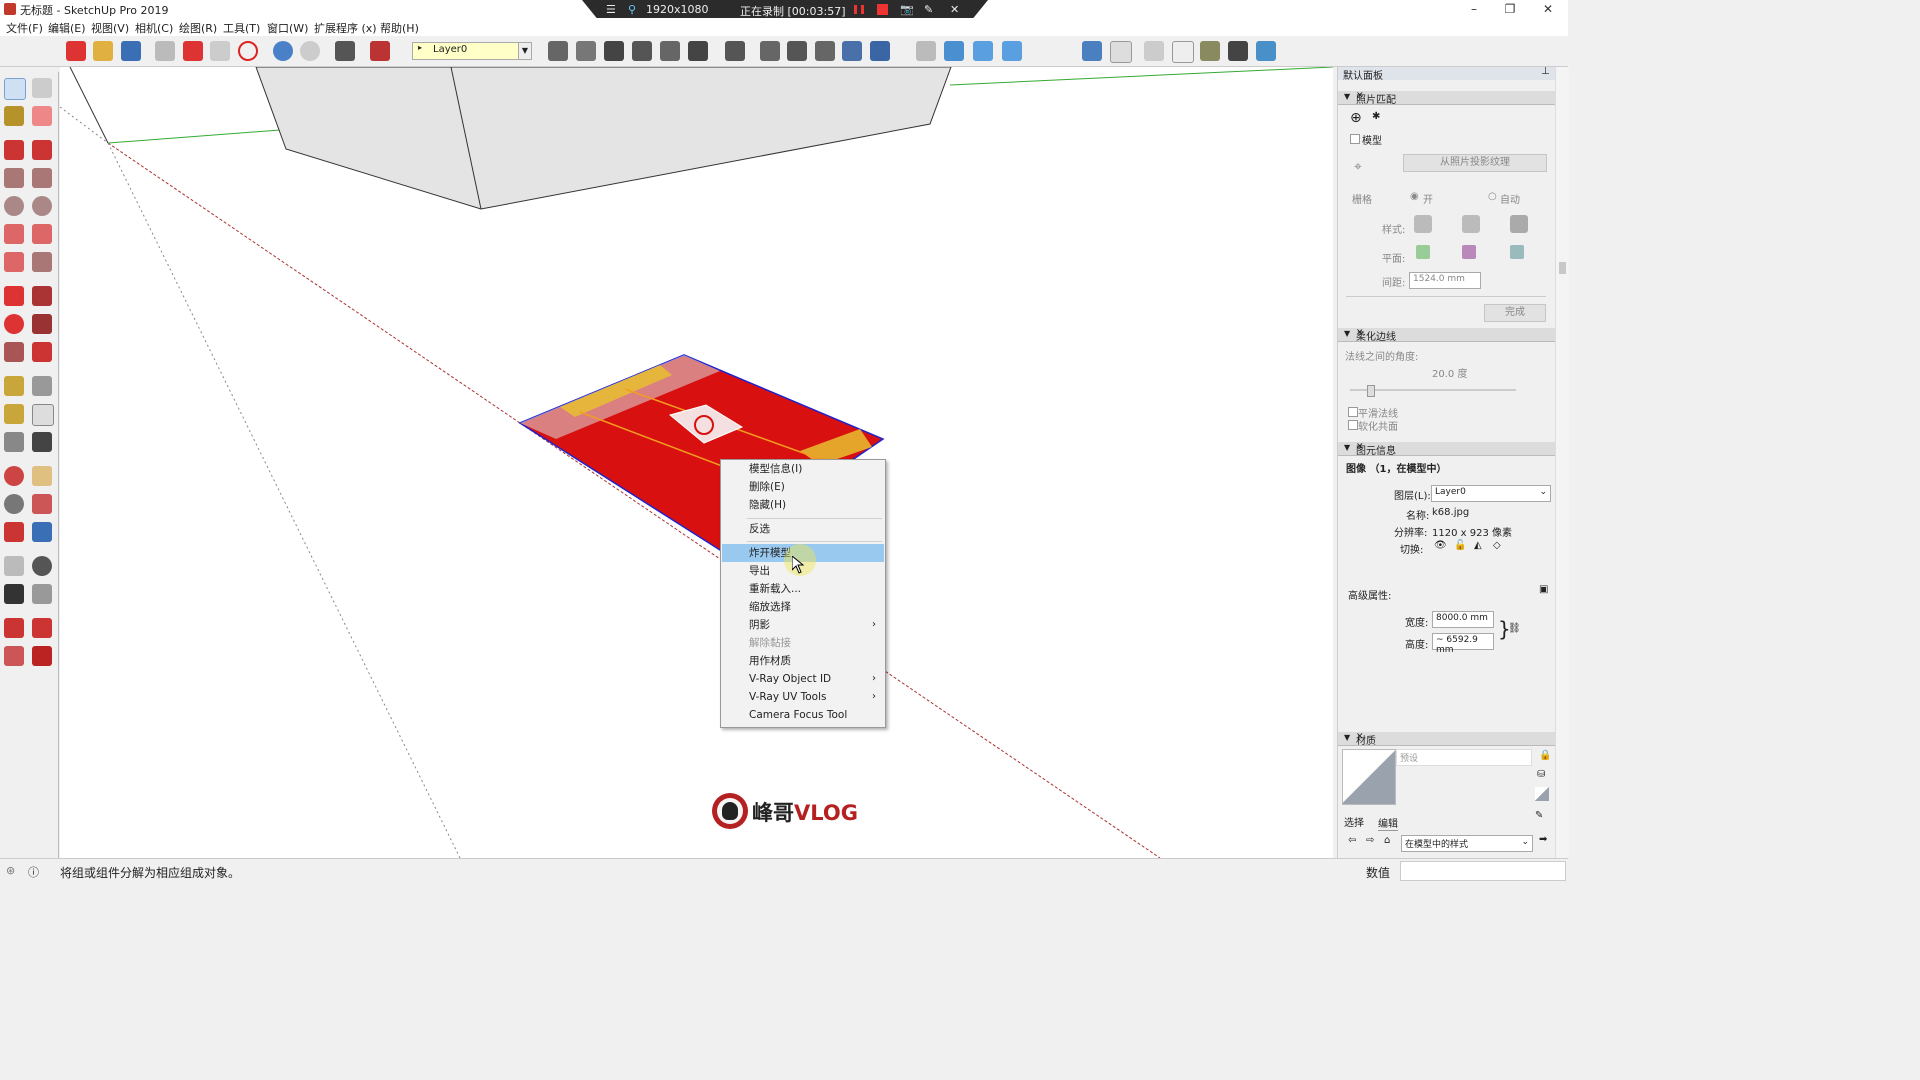 The image size is (1920, 1080). I want to click on monochrome-icon, so click(880, 51).